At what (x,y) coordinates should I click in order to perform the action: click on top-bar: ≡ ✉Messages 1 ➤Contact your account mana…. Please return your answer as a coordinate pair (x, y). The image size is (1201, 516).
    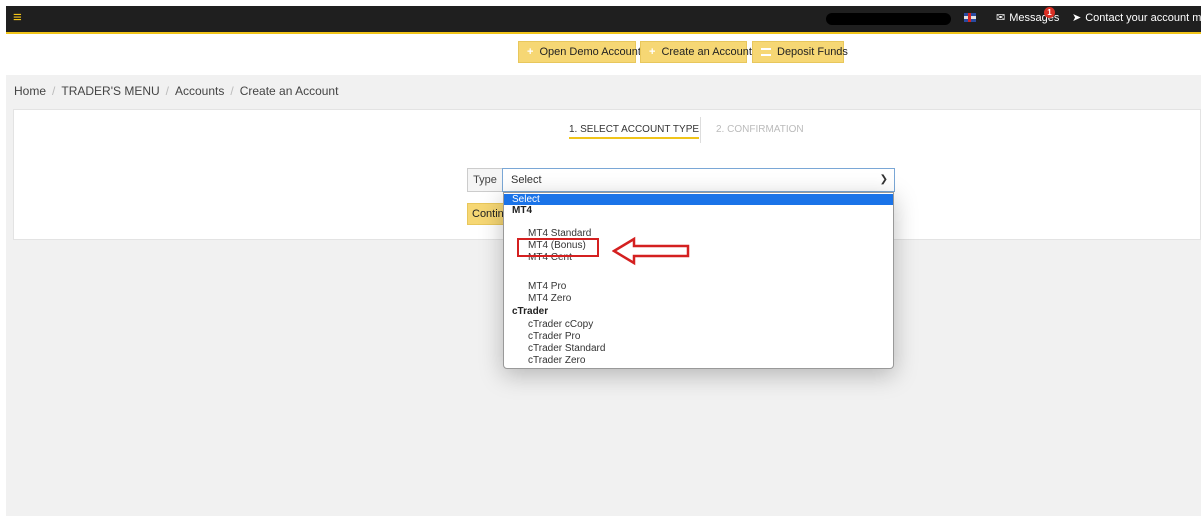
    Looking at the image, I should click on (603, 20).